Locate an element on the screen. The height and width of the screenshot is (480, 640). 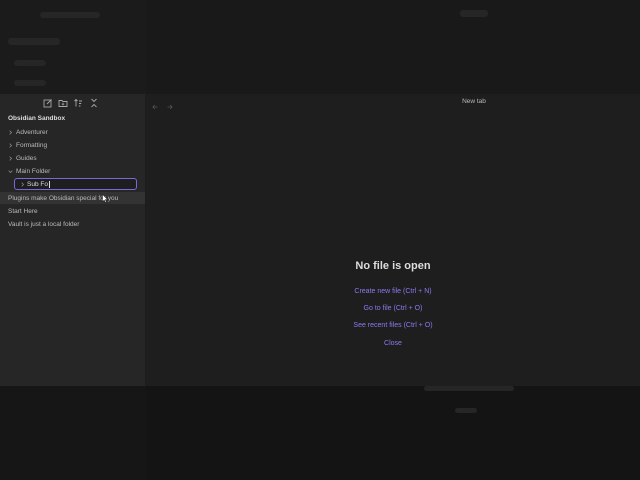
folder-label: Adventurer is located at coordinates (32, 132).